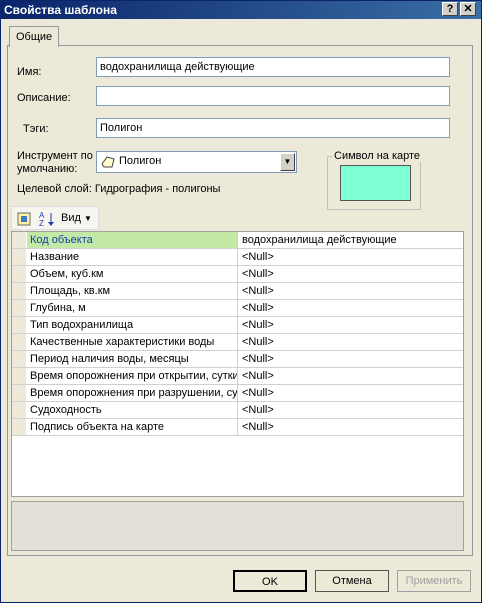  Describe the element at coordinates (273, 128) in the screenshot. I see `tags-field: Полигон` at that location.